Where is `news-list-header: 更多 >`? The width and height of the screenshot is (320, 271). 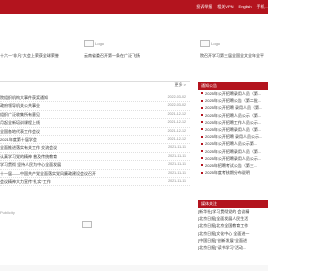 news-list-header: 更多 > is located at coordinates (95, 87).